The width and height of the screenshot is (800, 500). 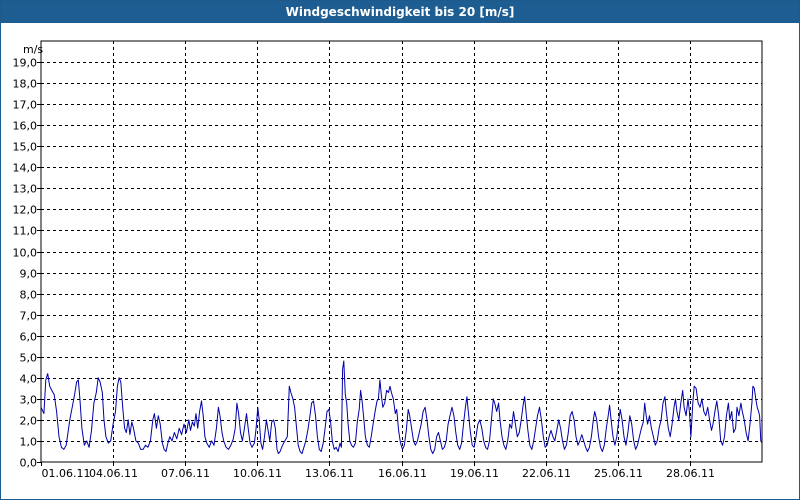 What do you see at coordinates (29, 295) in the screenshot?
I see `y-tick-label: 8,0` at bounding box center [29, 295].